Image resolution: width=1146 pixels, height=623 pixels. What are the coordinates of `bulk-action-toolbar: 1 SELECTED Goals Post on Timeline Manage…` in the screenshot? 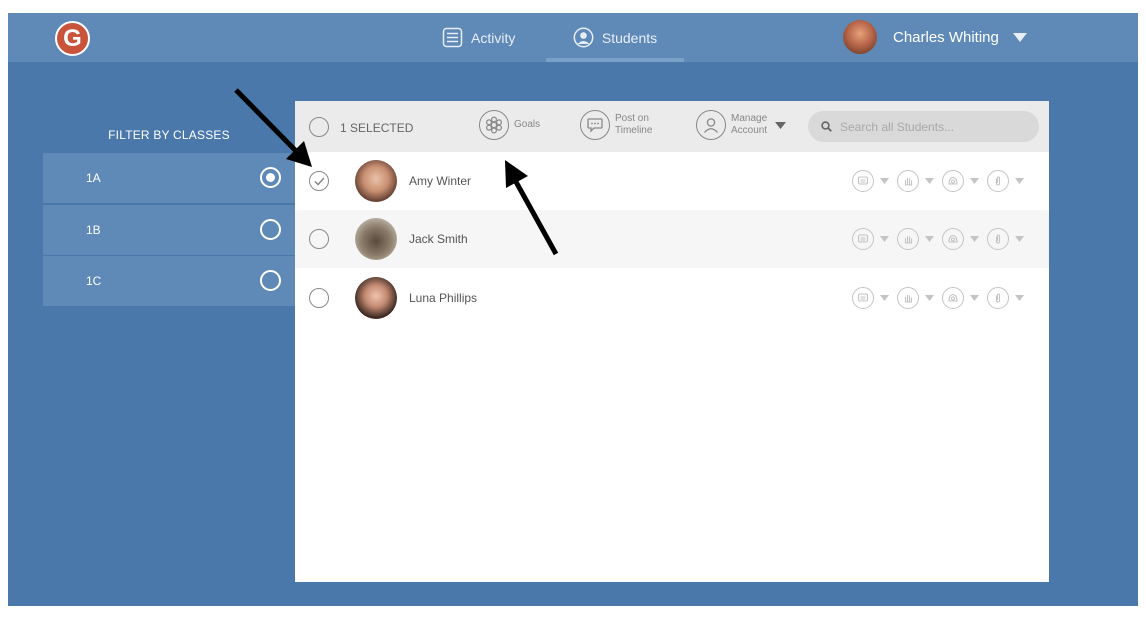 It's located at (672, 126).